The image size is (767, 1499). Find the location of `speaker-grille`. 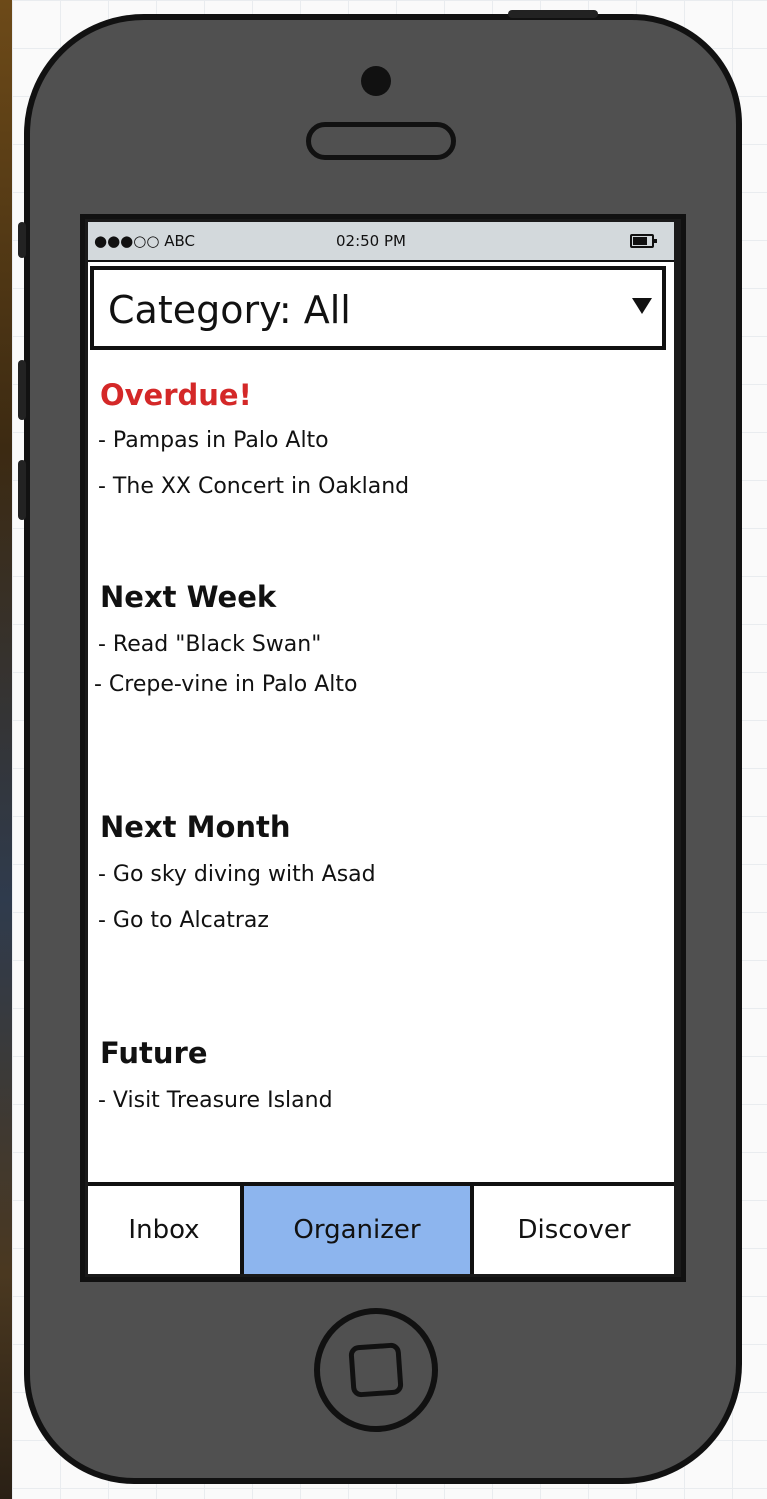

speaker-grille is located at coordinates (381, 141).